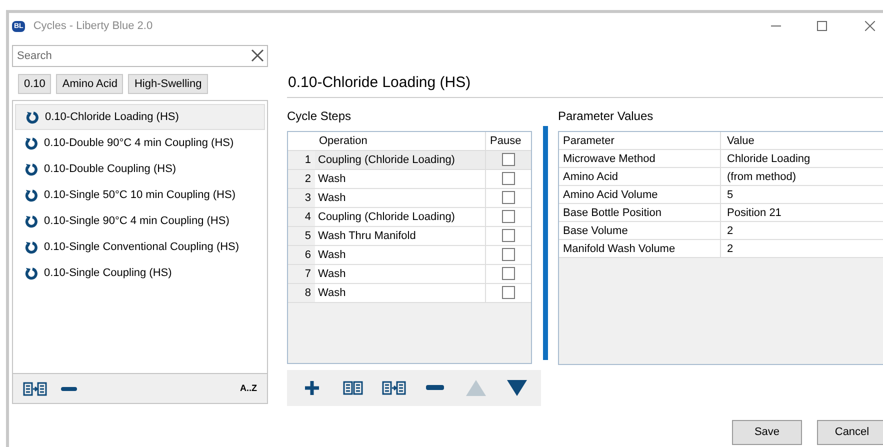 The width and height of the screenshot is (883, 447). I want to click on row-number: 2, so click(301, 179).